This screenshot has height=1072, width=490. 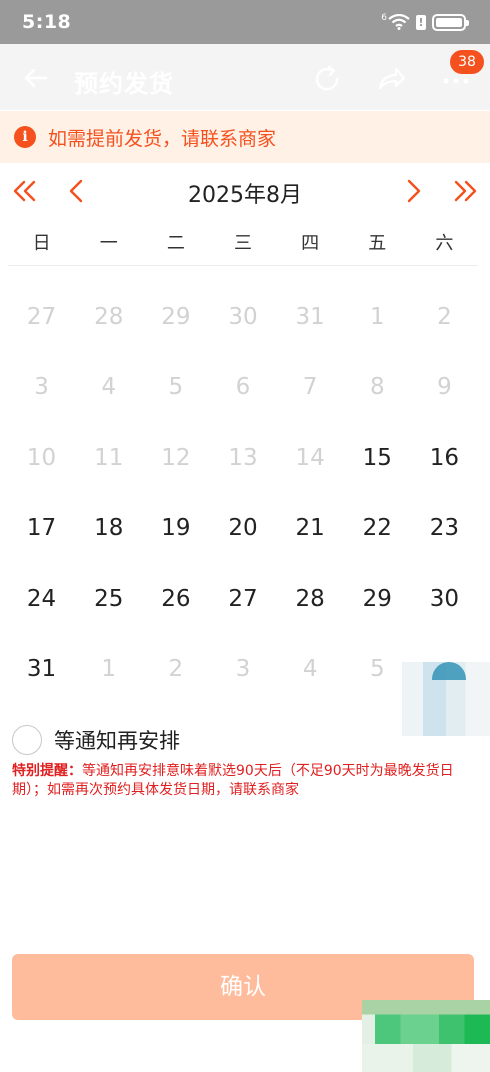 What do you see at coordinates (176, 317) in the screenshot?
I see `calendar-day-disabled: 29` at bounding box center [176, 317].